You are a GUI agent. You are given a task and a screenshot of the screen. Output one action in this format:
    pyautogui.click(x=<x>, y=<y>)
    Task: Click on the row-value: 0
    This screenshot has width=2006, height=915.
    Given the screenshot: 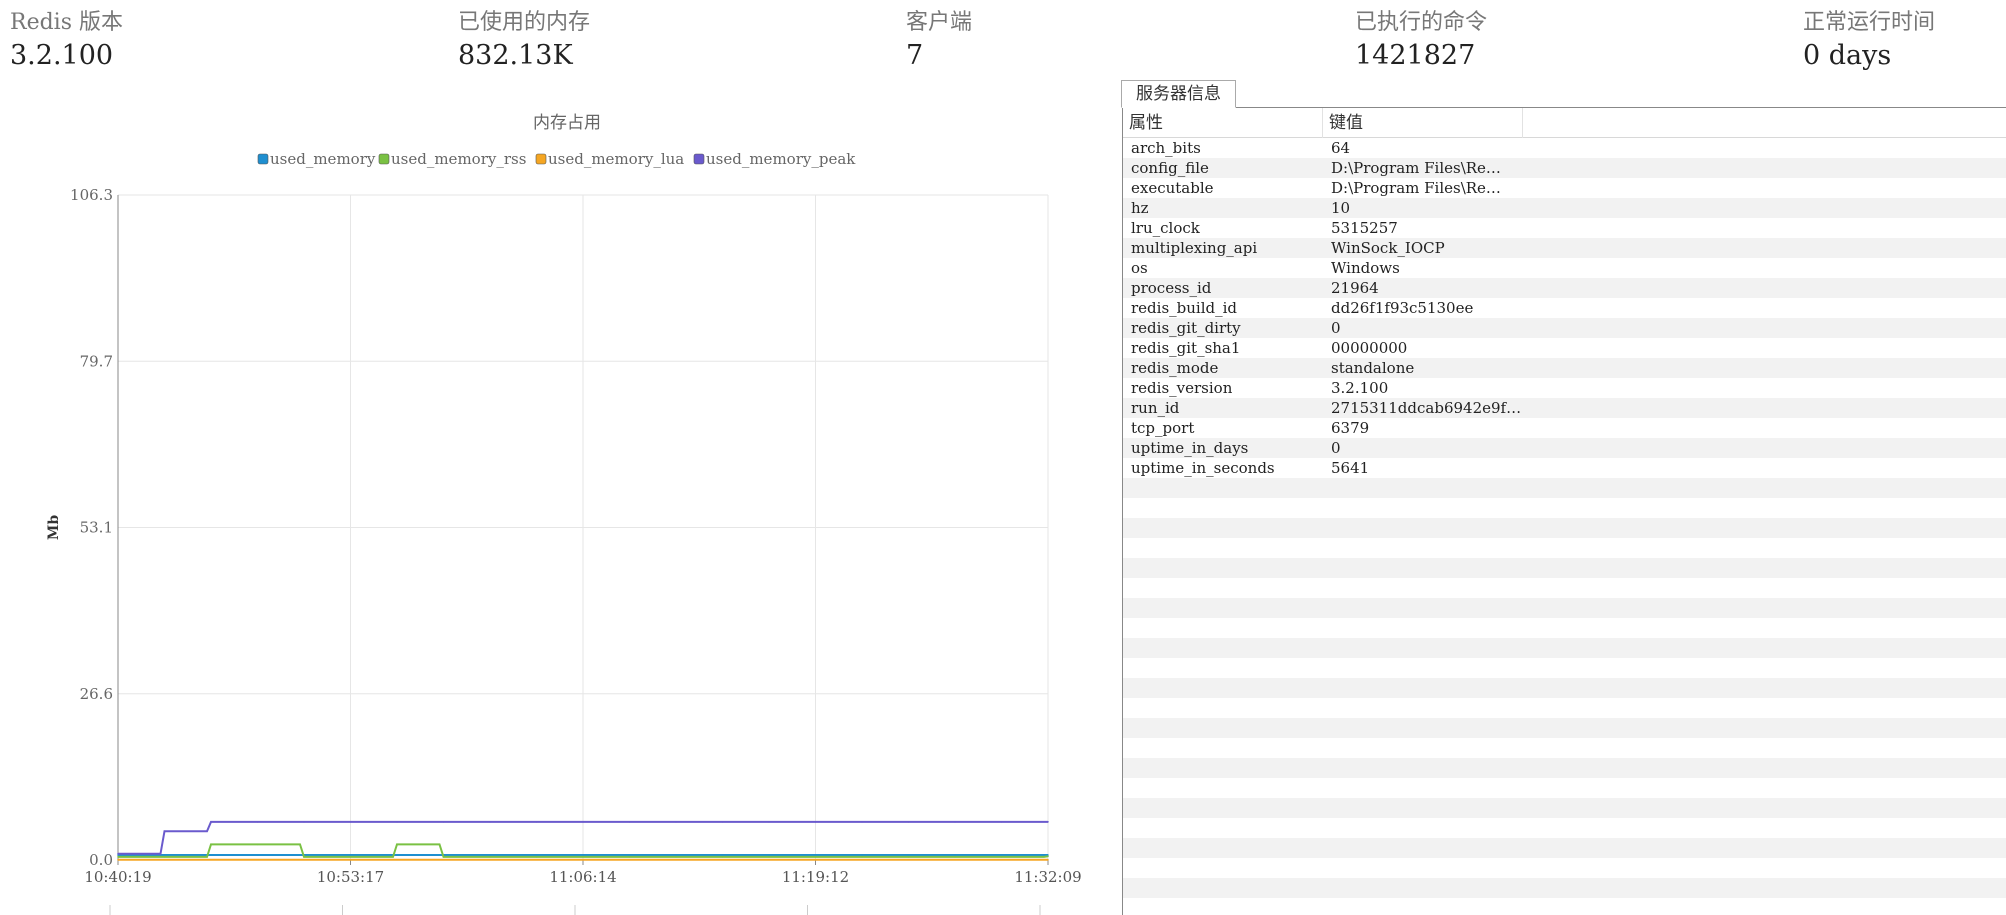 What is the action you would take?
    pyautogui.click(x=1336, y=328)
    